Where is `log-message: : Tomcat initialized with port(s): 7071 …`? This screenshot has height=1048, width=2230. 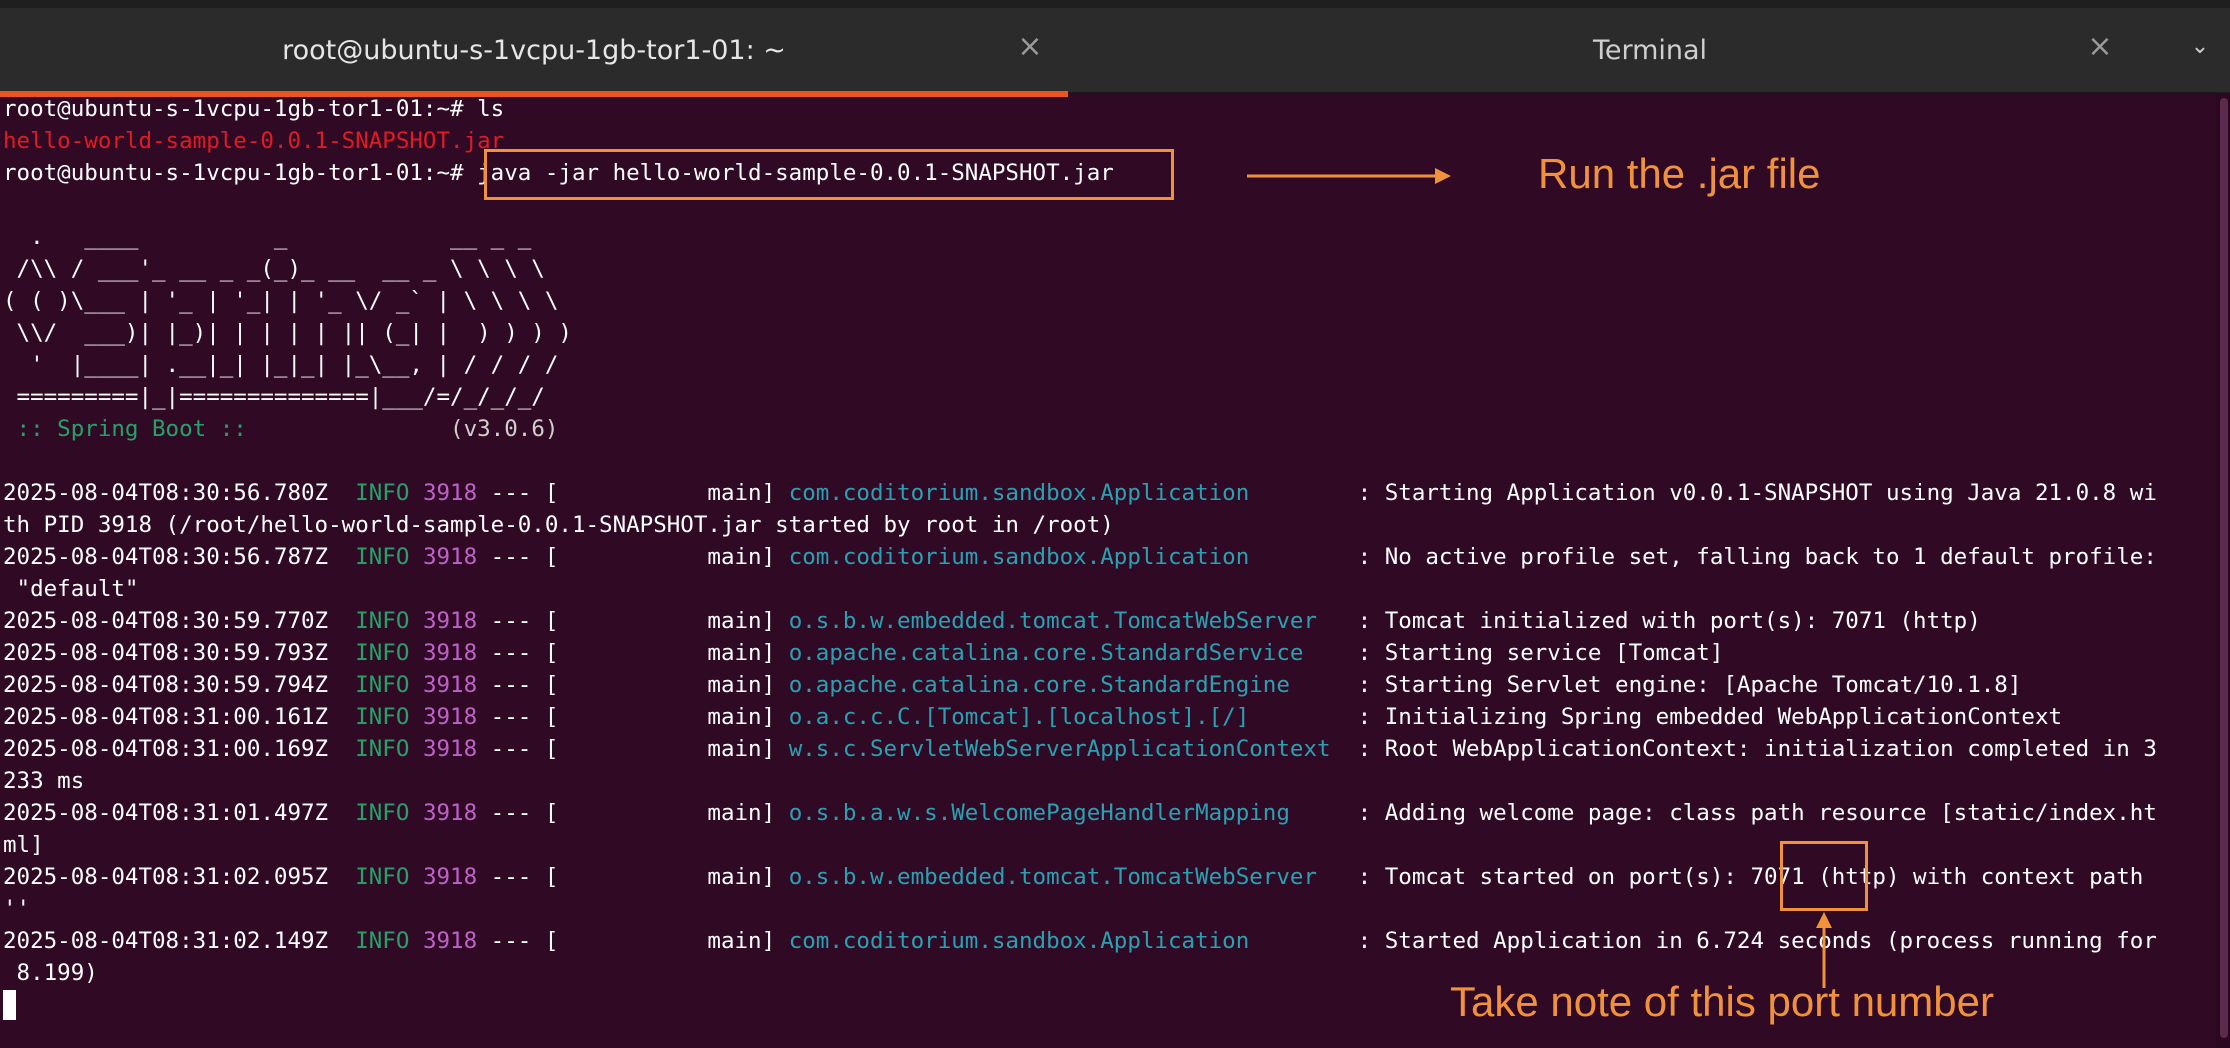 log-message: : Tomcat initialized with port(s): 7071 … is located at coordinates (1662, 621).